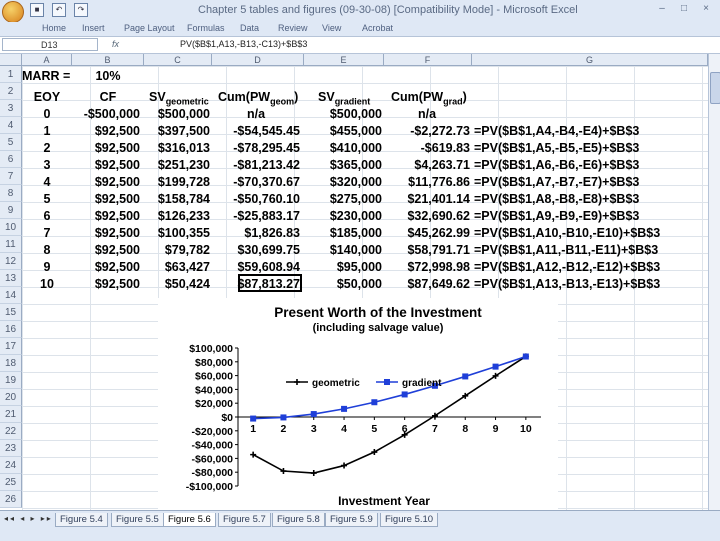  What do you see at coordinates (182, 98) in the screenshot?
I see `header-sv-geometric: SVgeometric` at bounding box center [182, 98].